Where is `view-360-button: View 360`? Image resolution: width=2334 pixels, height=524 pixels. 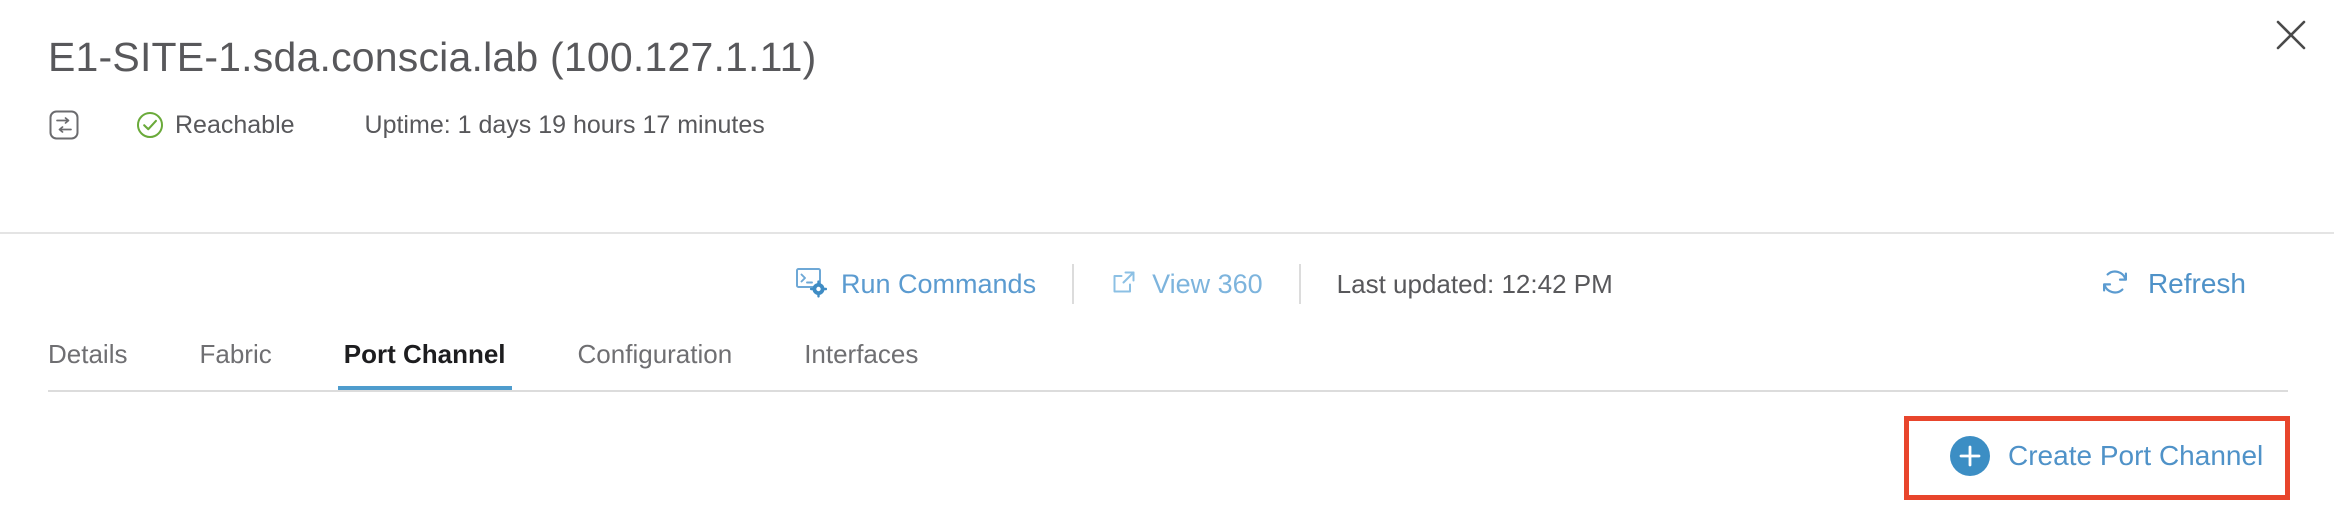 view-360-button: View 360 is located at coordinates (1186, 284).